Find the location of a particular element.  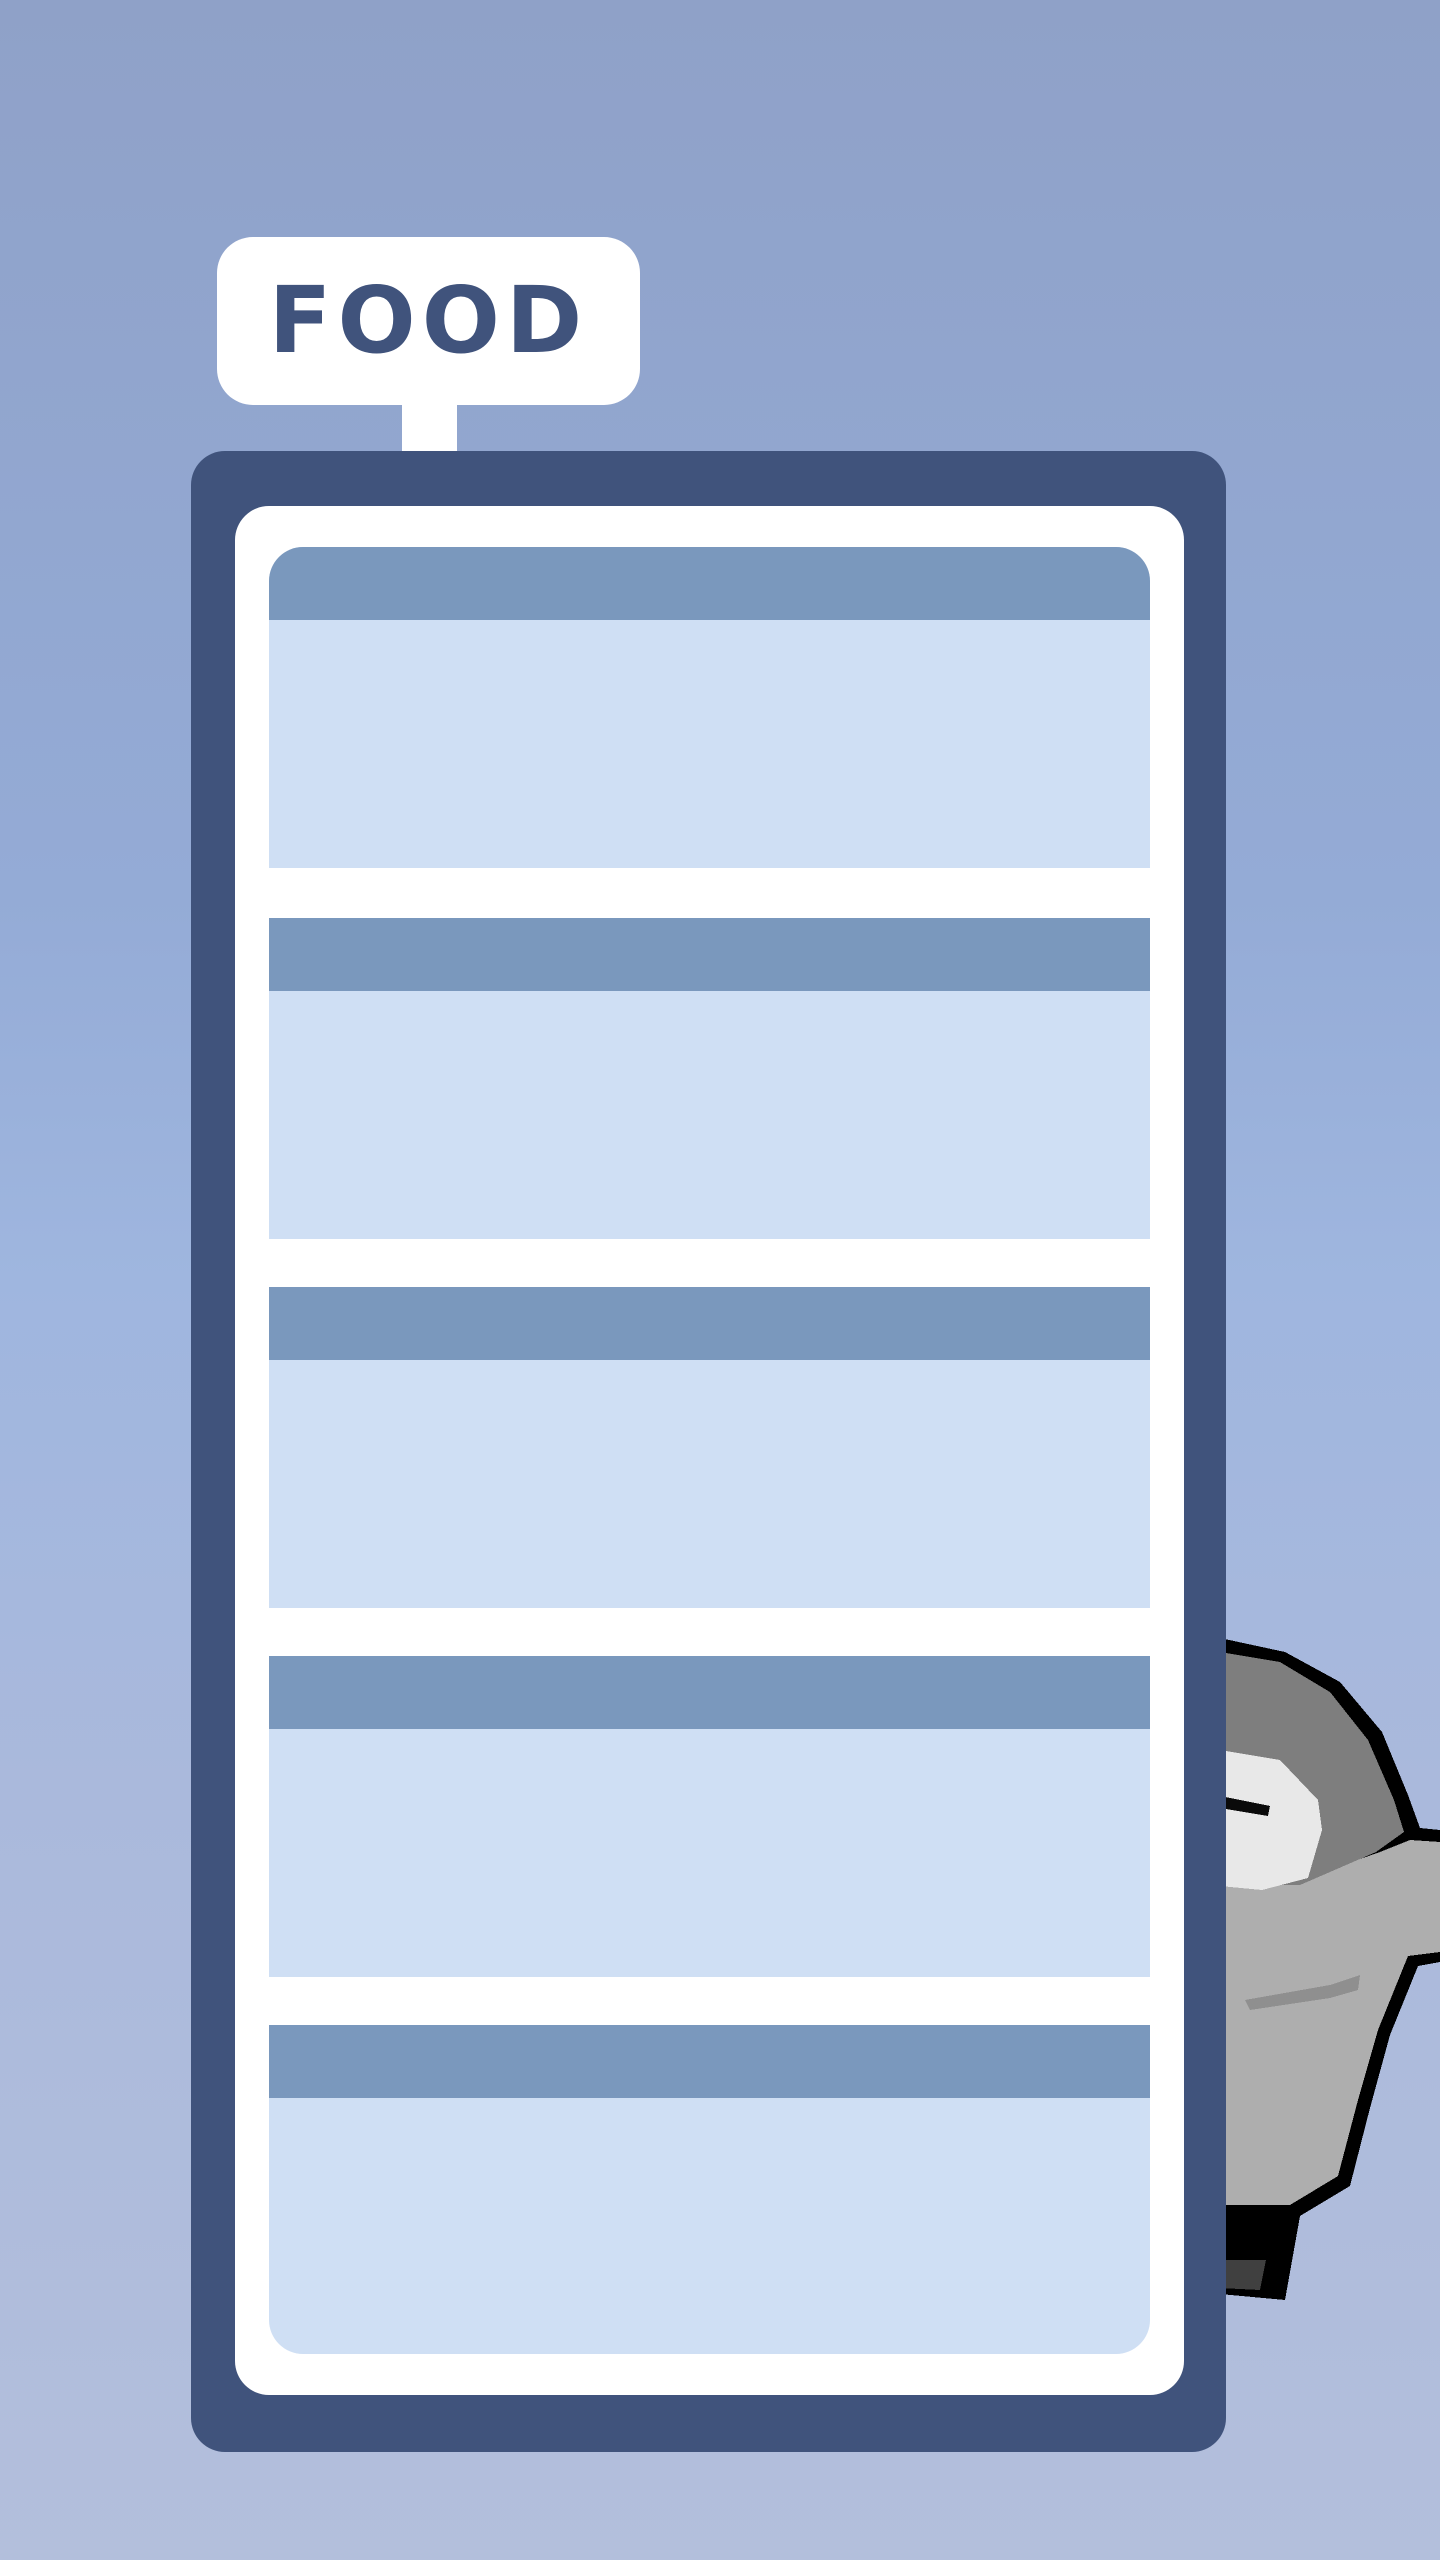

category-label-text: FOOD is located at coordinates (428, 320).